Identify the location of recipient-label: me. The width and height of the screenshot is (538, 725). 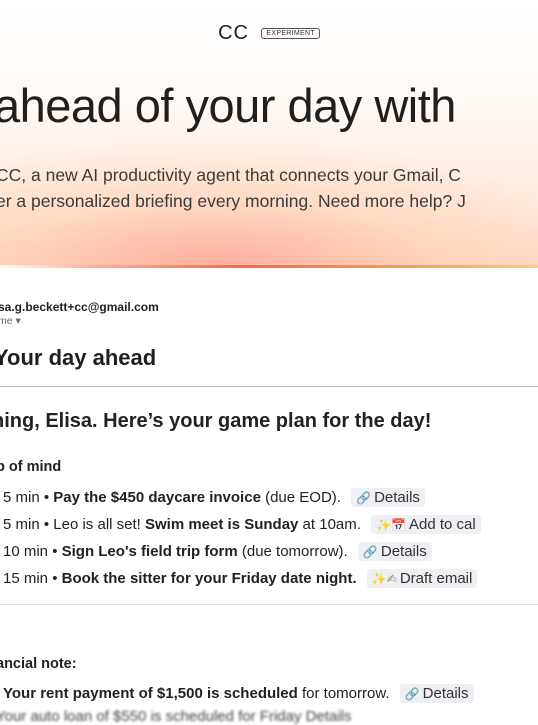
(6, 321).